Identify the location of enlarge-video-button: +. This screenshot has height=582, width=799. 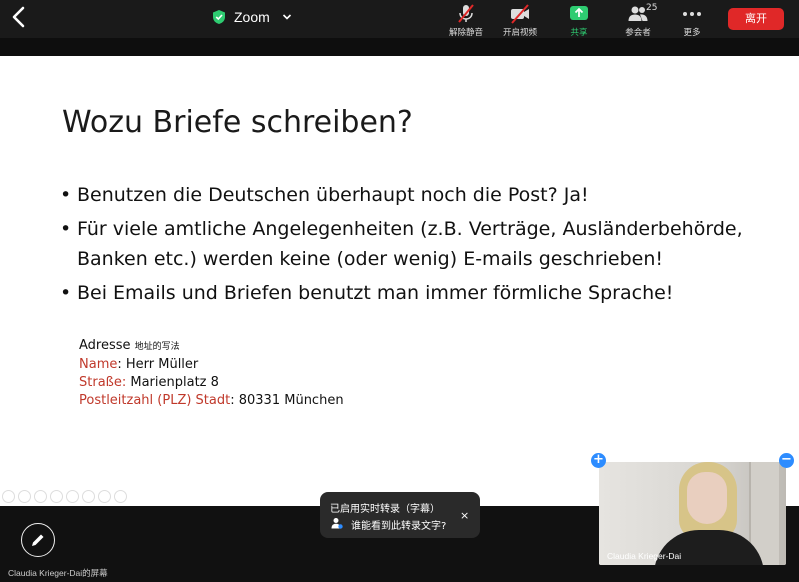
(598, 460).